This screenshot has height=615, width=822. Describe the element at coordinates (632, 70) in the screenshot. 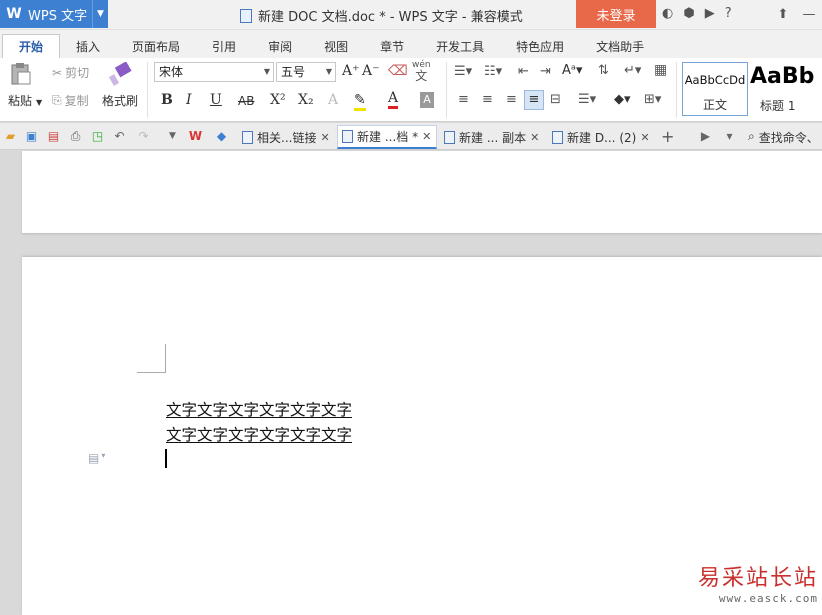

I see `show-marks-icon: ↵▾` at that location.